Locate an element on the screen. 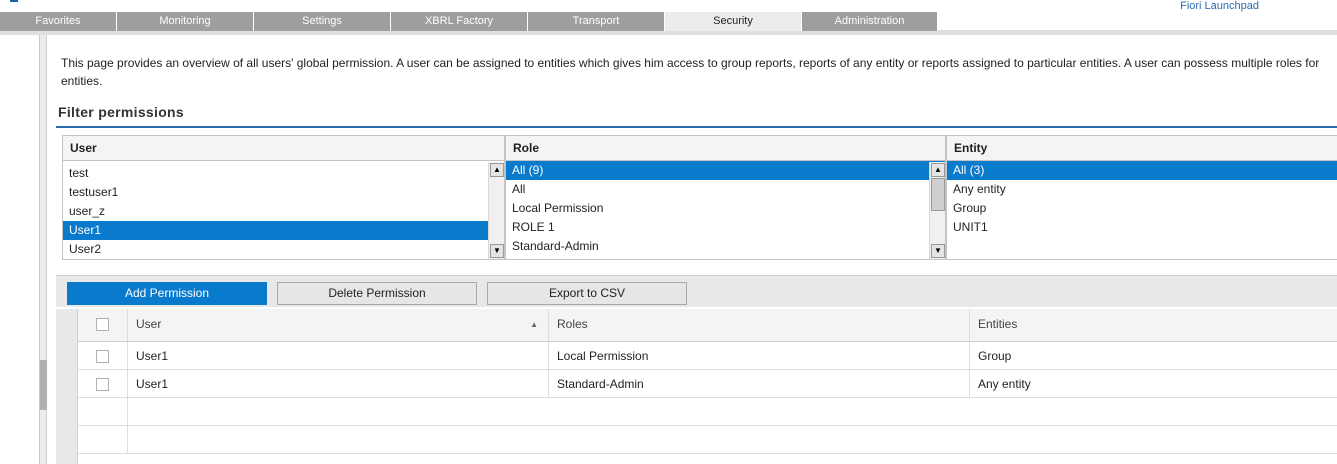 The height and width of the screenshot is (464, 1337). tab-transport: Transport is located at coordinates (596, 21).